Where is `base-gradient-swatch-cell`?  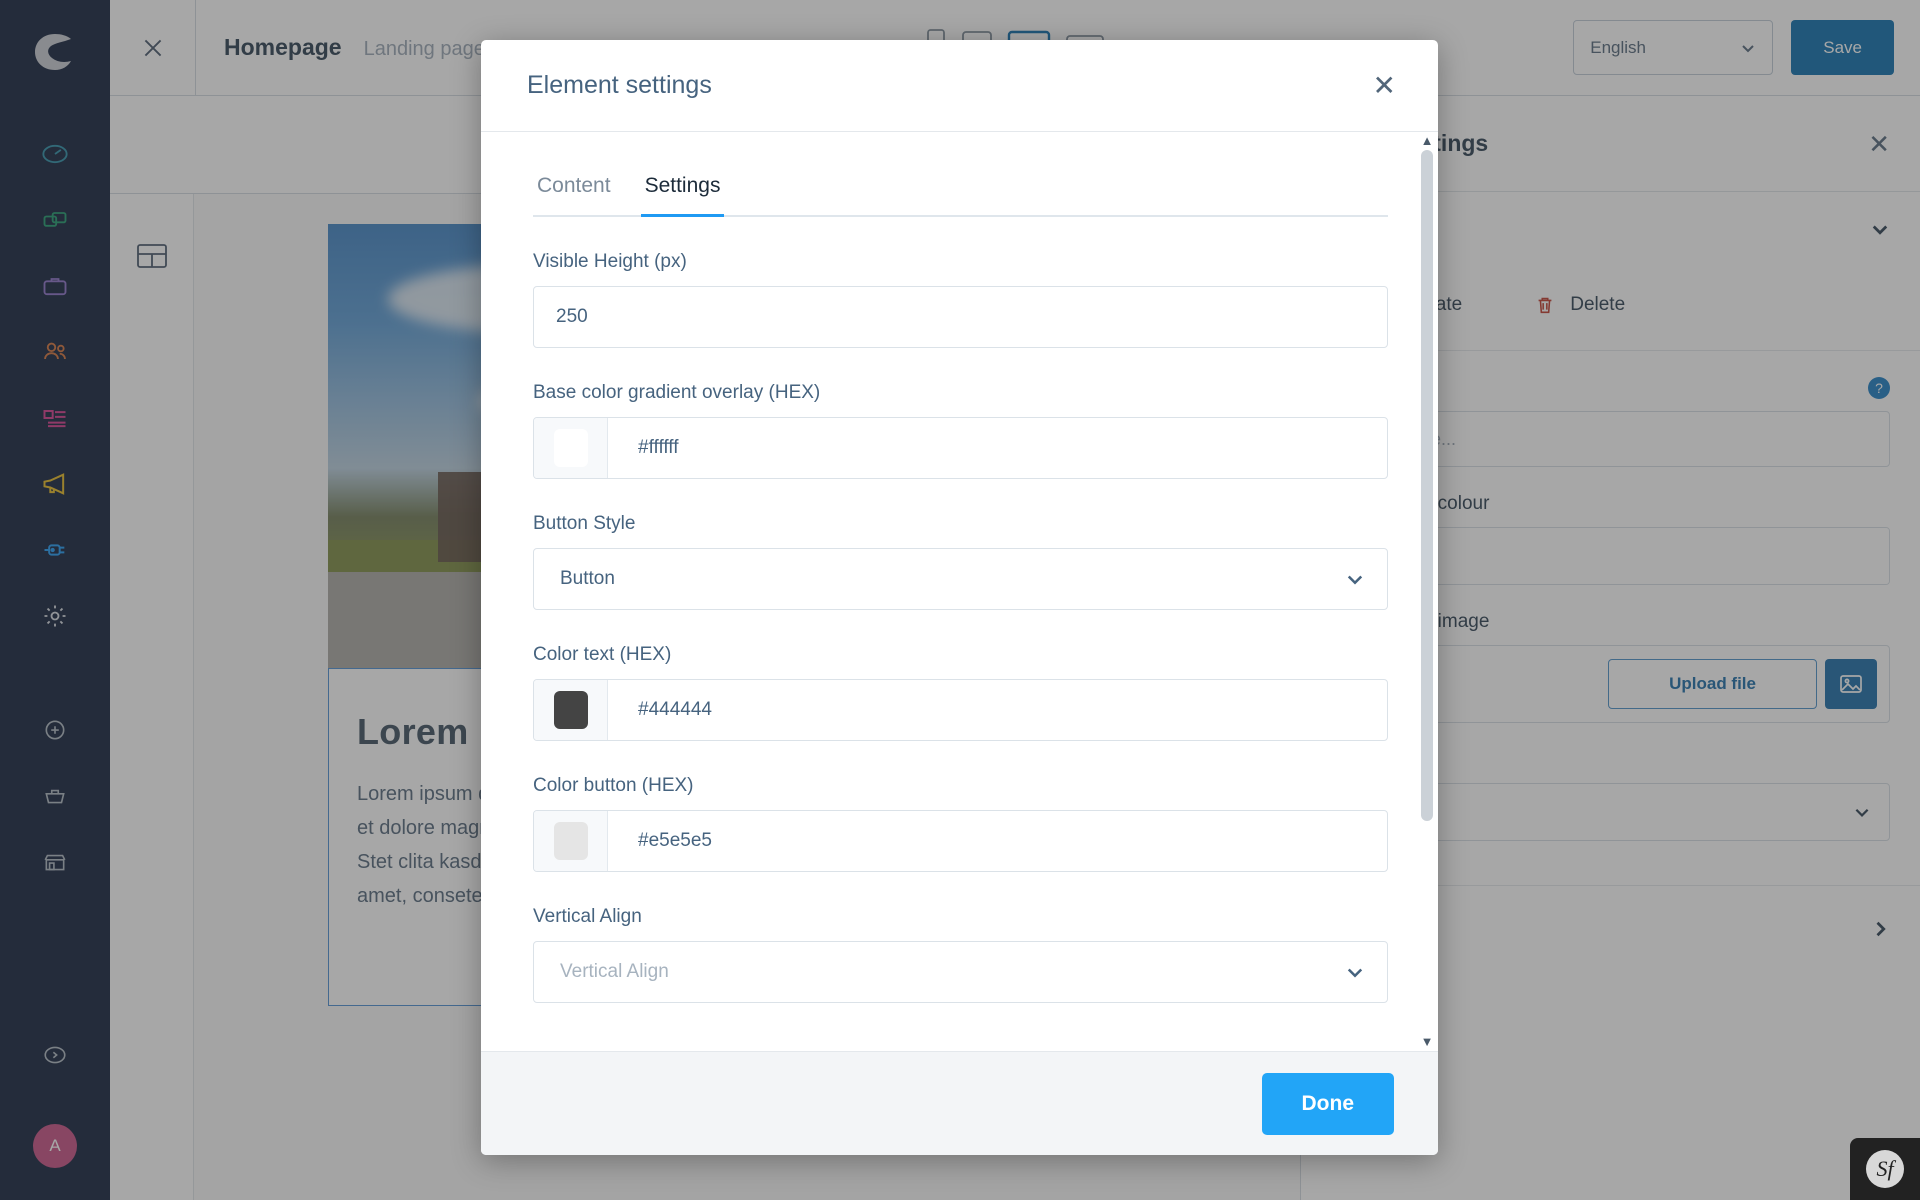
base-gradient-swatch-cell is located at coordinates (571, 448).